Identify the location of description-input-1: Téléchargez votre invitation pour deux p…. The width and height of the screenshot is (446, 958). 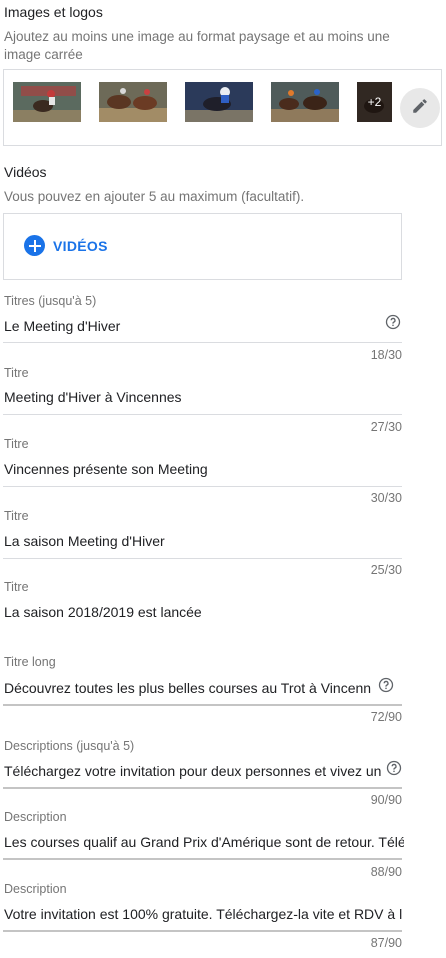
(195, 771).